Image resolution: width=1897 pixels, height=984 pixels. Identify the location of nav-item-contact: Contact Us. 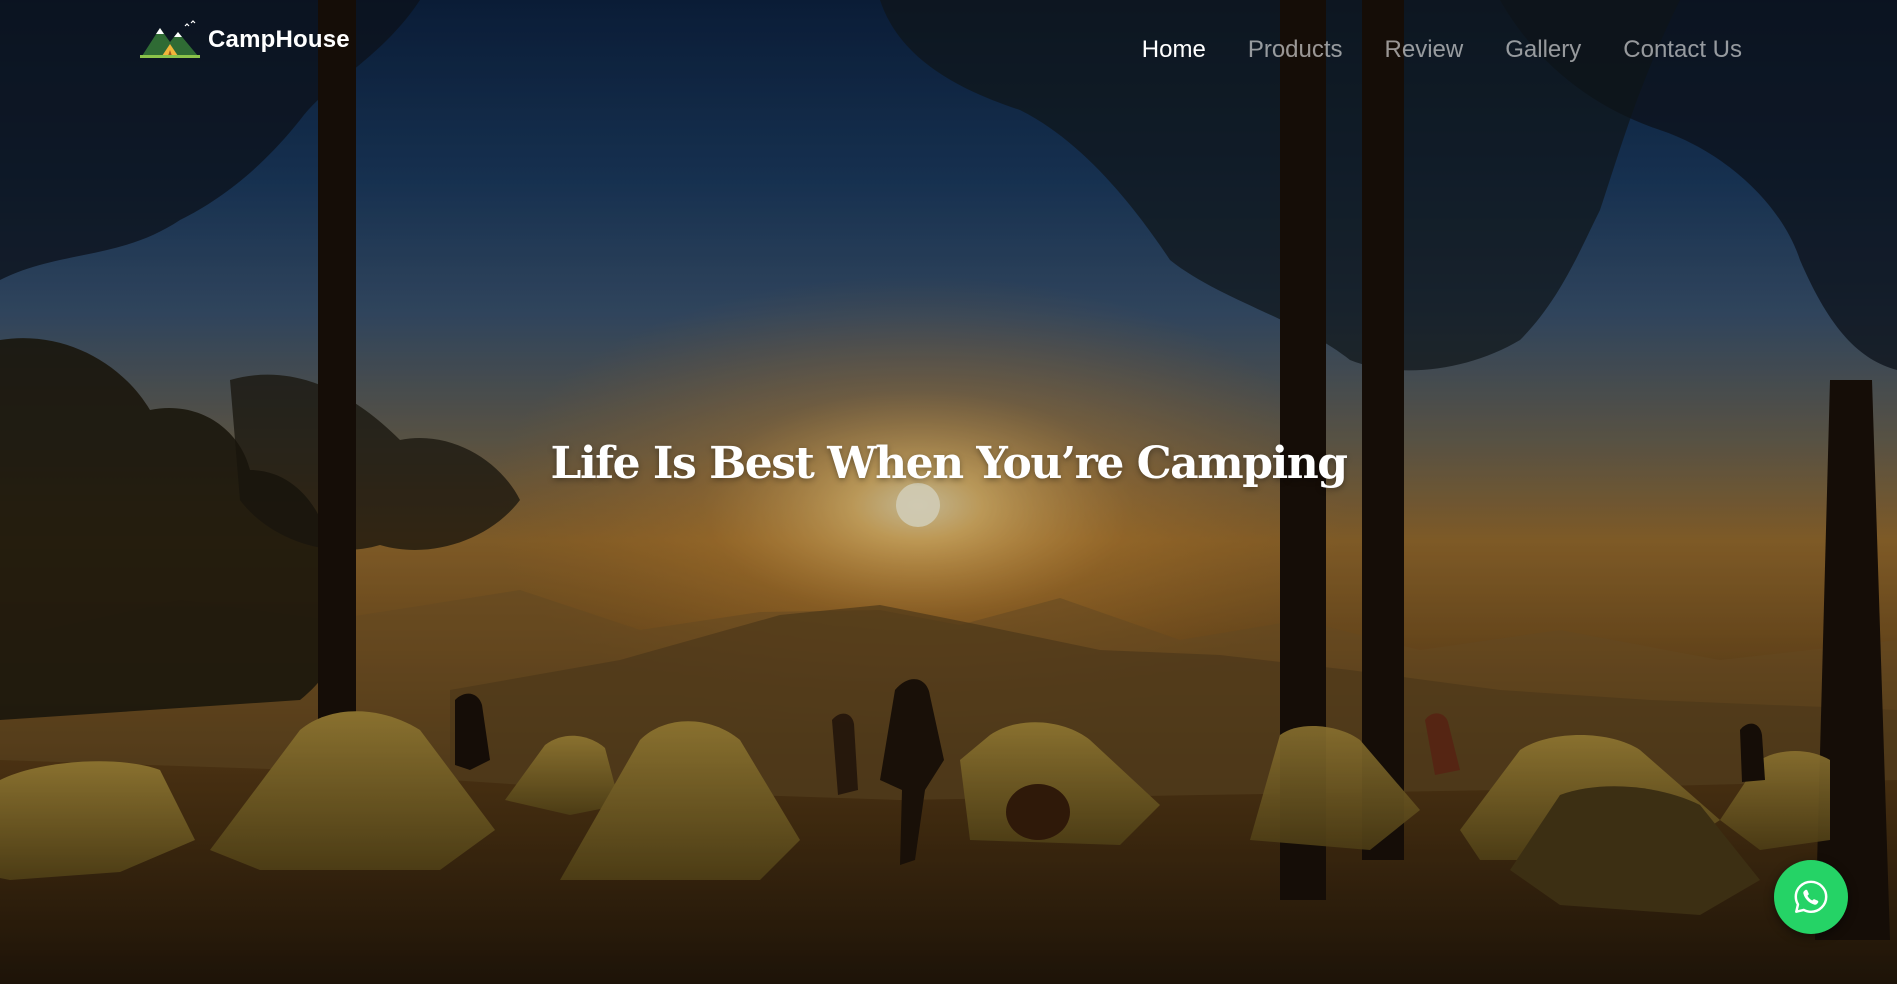
(1682, 50).